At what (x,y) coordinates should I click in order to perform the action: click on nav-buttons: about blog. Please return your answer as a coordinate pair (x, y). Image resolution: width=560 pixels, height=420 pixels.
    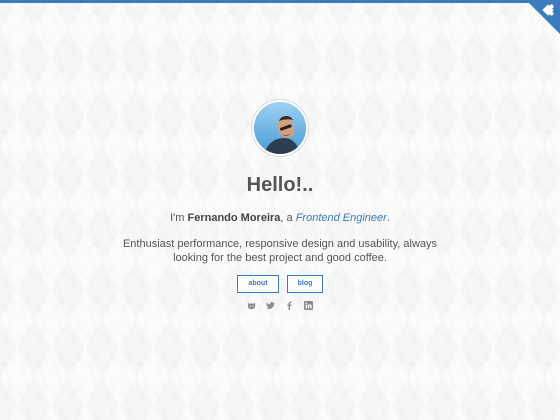
    Looking at the image, I should click on (280, 284).